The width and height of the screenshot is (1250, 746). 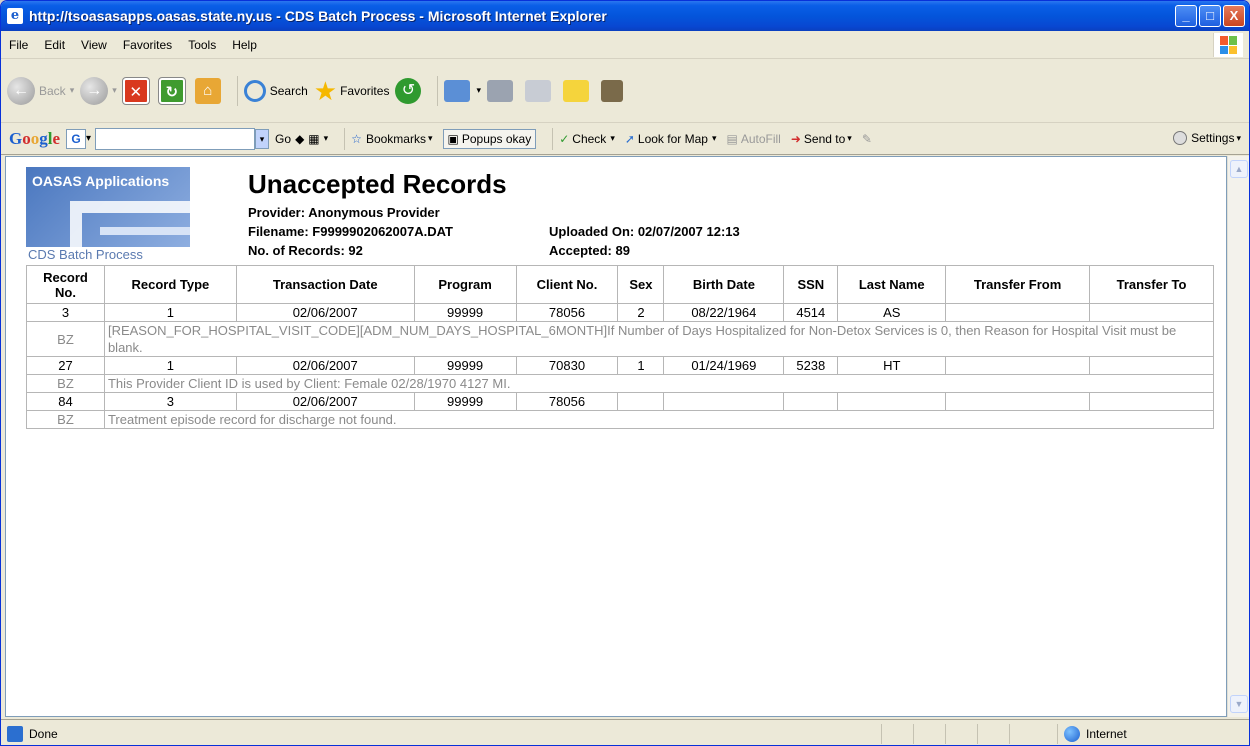 What do you see at coordinates (641, 284) in the screenshot?
I see `col-sex: Sex` at bounding box center [641, 284].